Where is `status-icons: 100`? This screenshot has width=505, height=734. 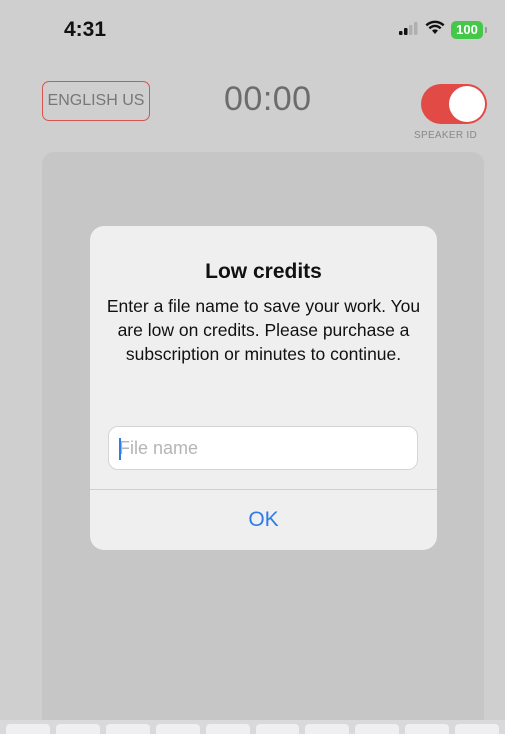 status-icons: 100 is located at coordinates (443, 30).